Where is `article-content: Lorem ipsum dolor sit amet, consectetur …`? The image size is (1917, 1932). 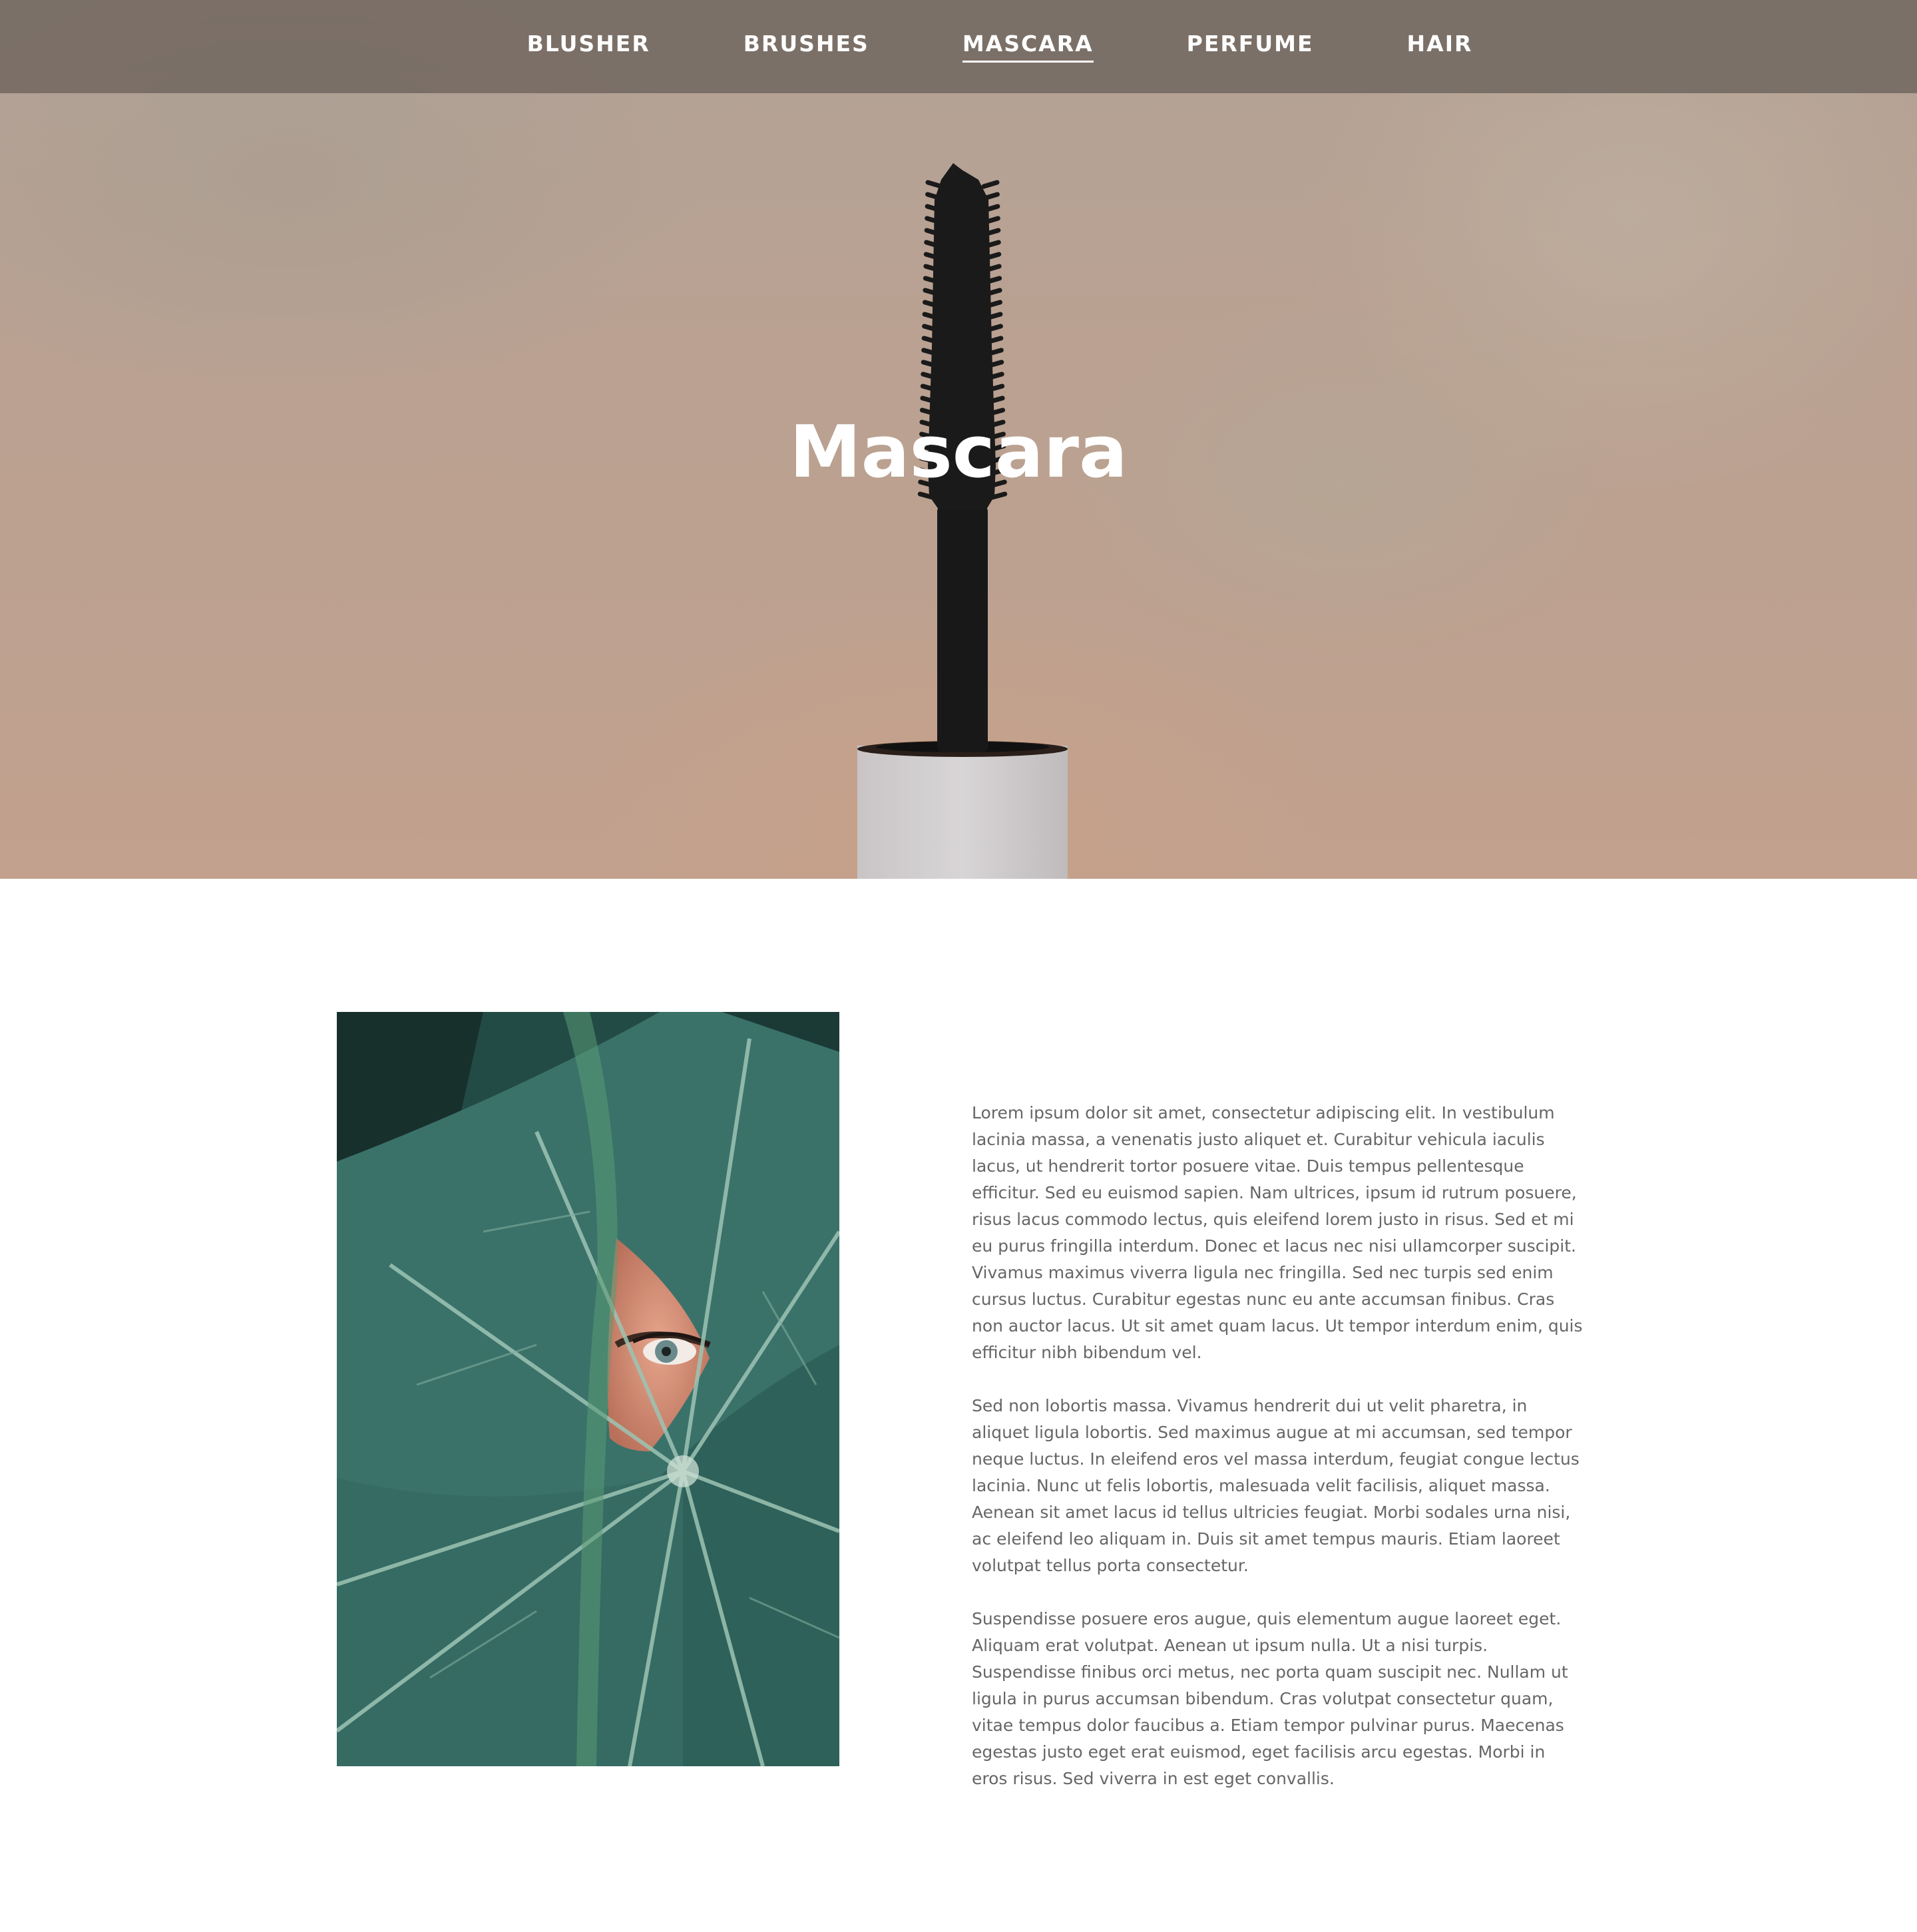 article-content: Lorem ipsum dolor sit amet, consectetur … is located at coordinates (1278, 1459).